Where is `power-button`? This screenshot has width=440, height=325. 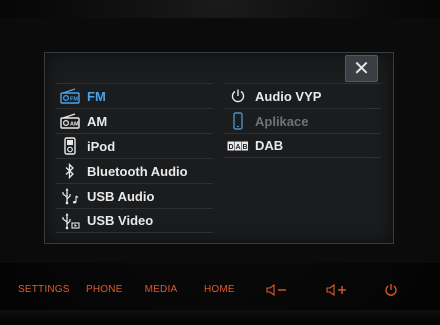 power-button is located at coordinates (392, 290).